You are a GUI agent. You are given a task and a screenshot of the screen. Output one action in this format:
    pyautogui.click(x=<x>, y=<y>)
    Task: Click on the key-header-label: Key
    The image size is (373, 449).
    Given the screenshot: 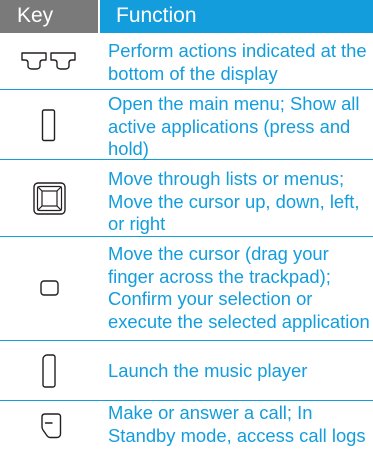 What is the action you would take?
    pyautogui.click(x=35, y=15)
    